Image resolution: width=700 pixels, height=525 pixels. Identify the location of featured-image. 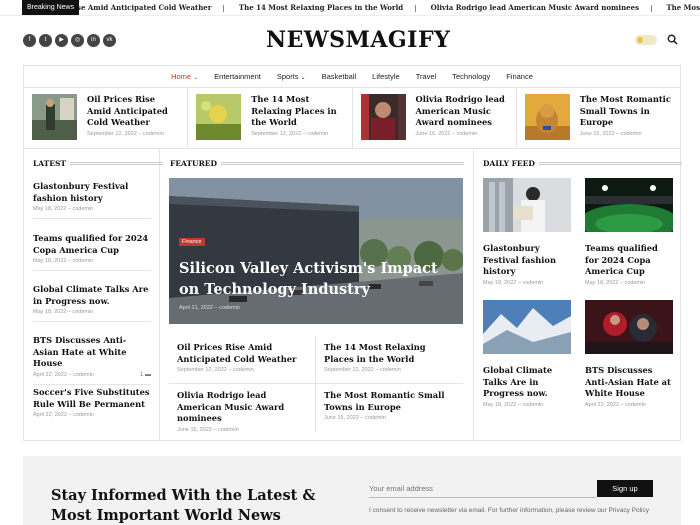
(316, 251).